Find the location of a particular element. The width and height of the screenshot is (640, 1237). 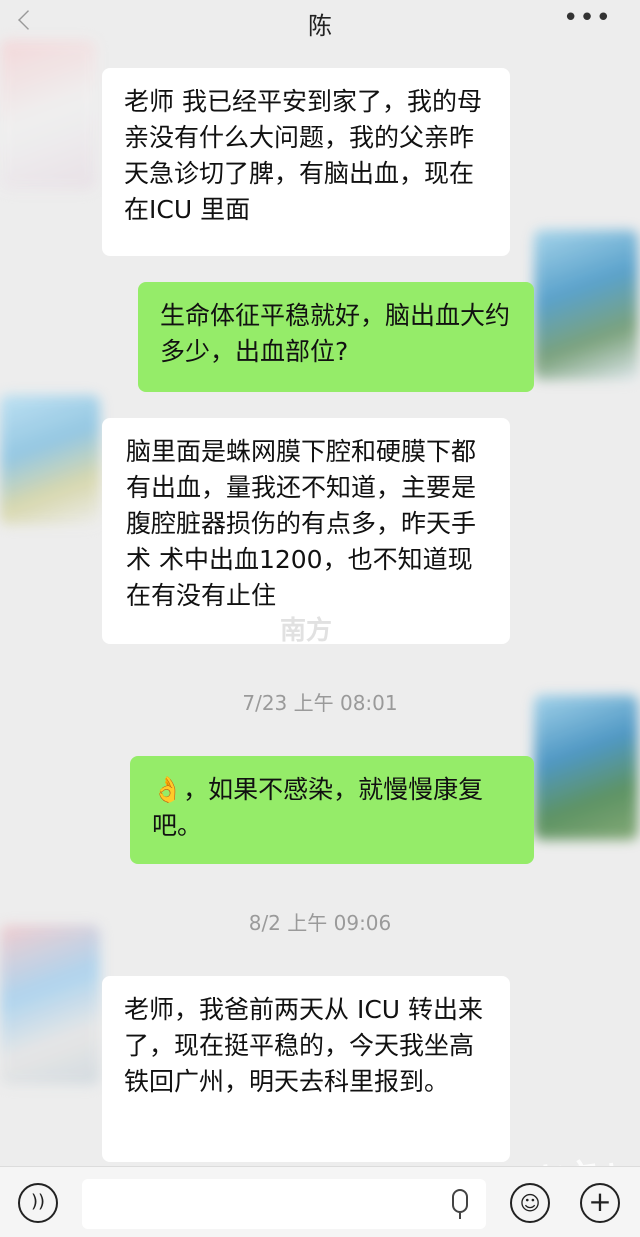

message-input is located at coordinates (284, 1204).